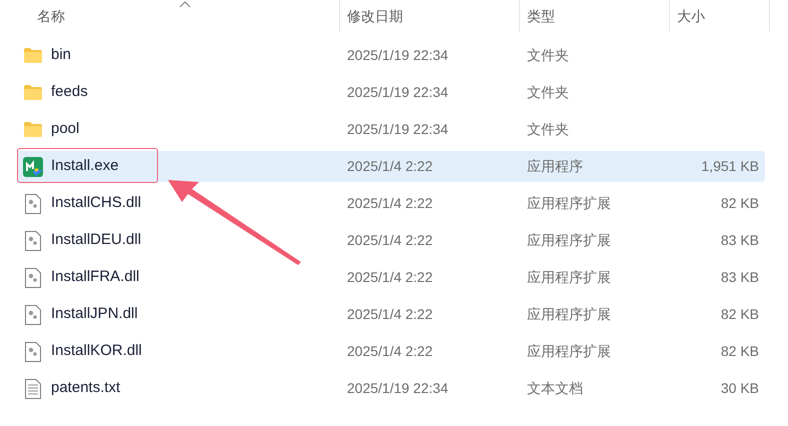 The image size is (788, 426). Describe the element at coordinates (555, 166) in the screenshot. I see `type-cell-text: 应用程序` at that location.